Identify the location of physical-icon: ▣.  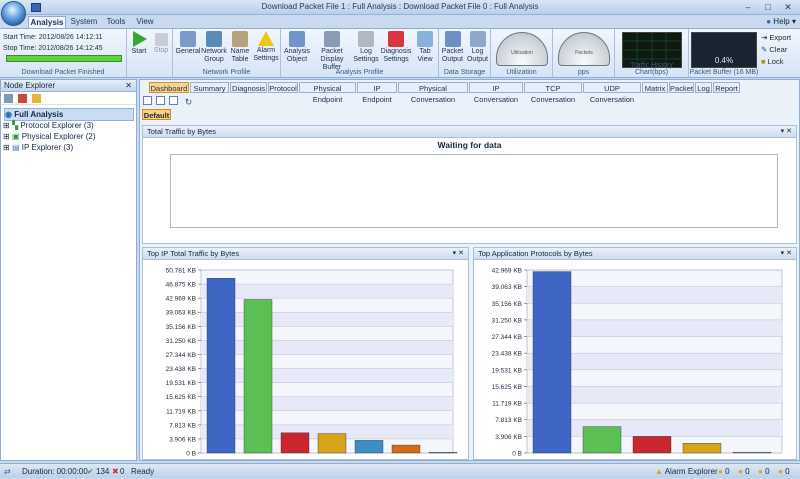
(15, 136).